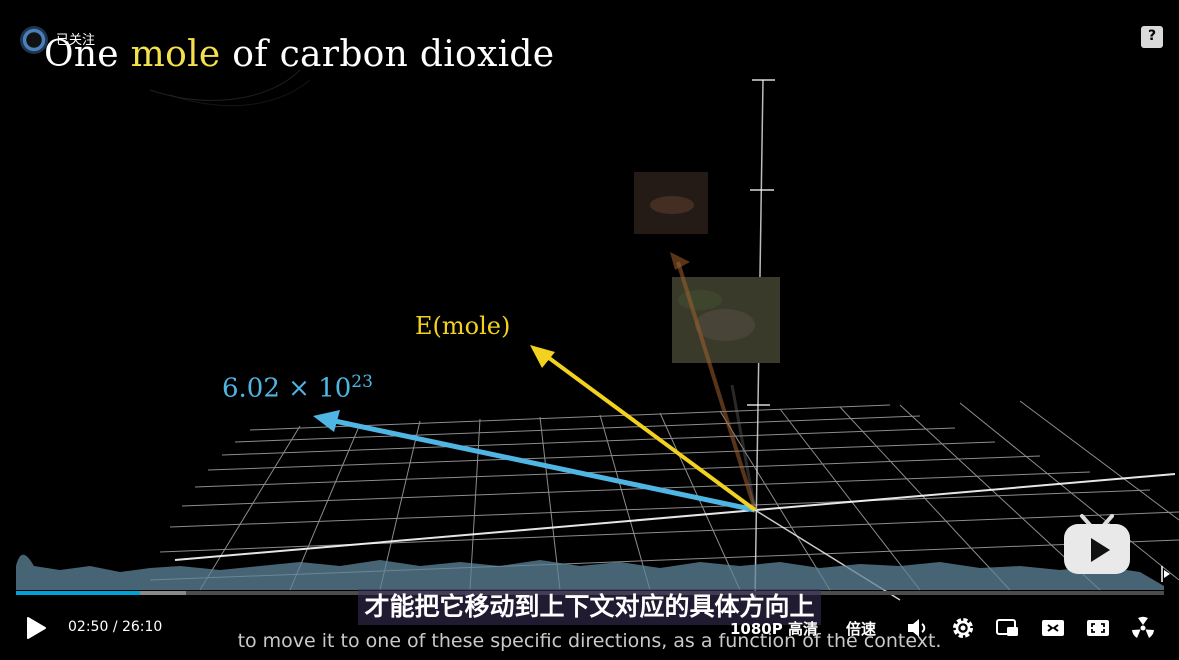 The image size is (1179, 660). Describe the element at coordinates (1152, 37) in the screenshot. I see `help-icon: ?` at that location.